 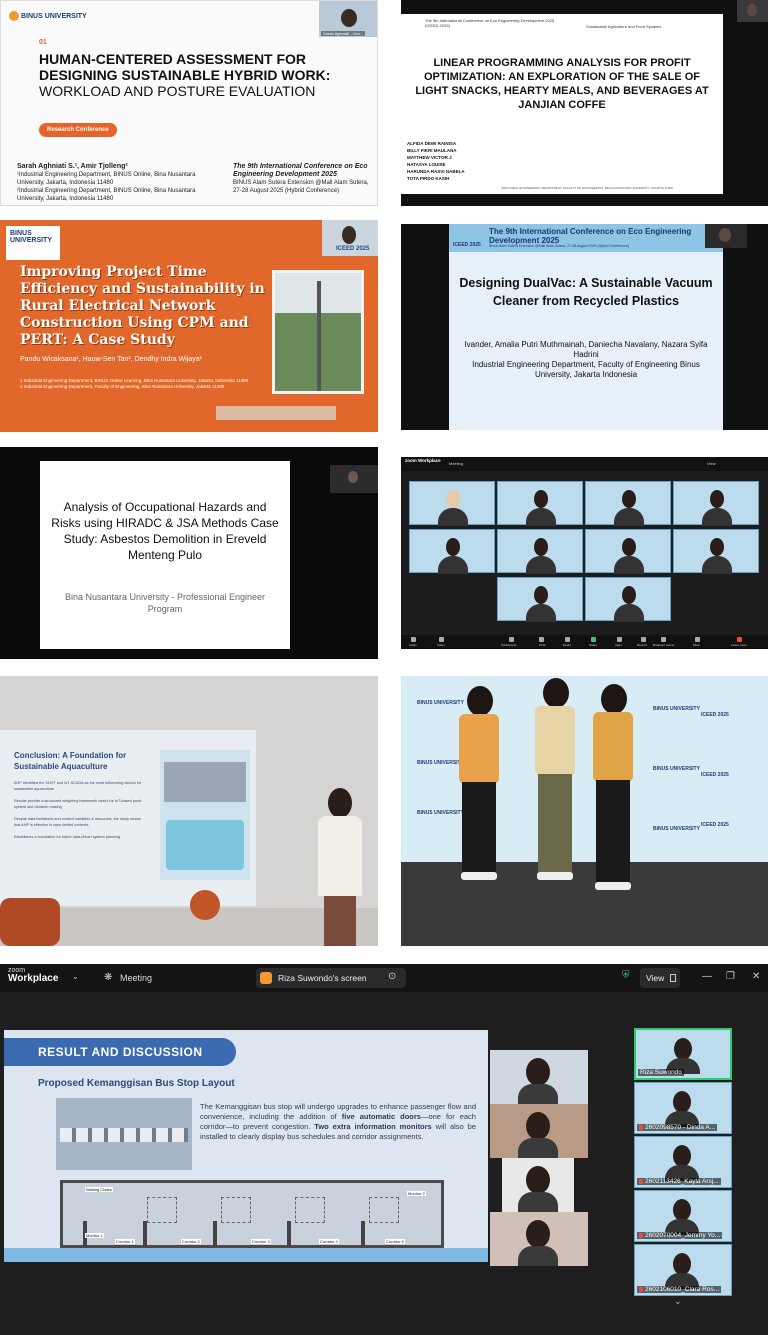 What do you see at coordinates (567, 645) in the screenshot?
I see `react-button: React` at bounding box center [567, 645].